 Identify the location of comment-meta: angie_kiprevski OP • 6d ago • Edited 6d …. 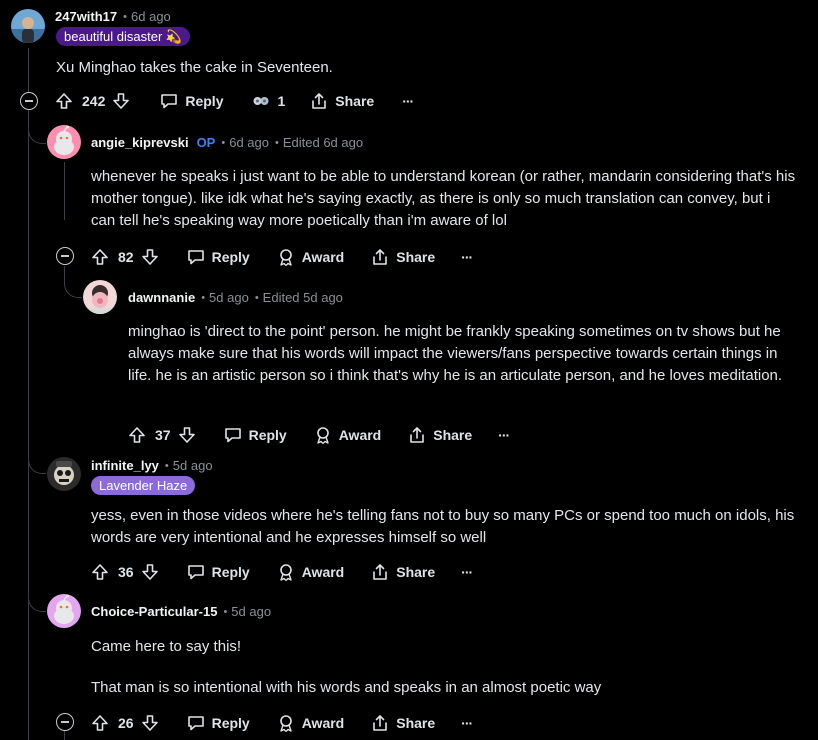
(227, 142).